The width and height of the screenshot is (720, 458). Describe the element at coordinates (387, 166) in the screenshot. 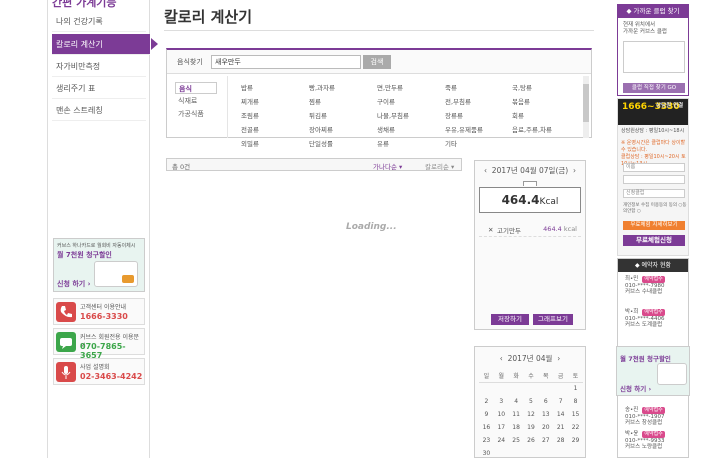

I see `sort-by-name: 가나다순 ▾` at that location.